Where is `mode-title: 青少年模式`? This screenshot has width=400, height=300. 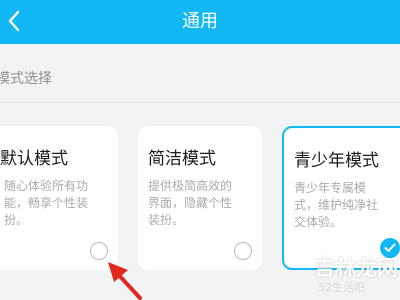 mode-title: 青少年模式 is located at coordinates (336, 161).